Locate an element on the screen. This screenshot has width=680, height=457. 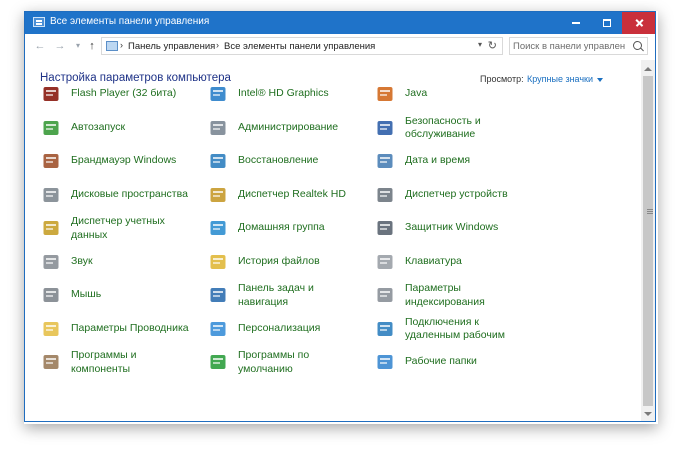
control-panel-item: Параметры Проводника is located at coordinates (124, 328).